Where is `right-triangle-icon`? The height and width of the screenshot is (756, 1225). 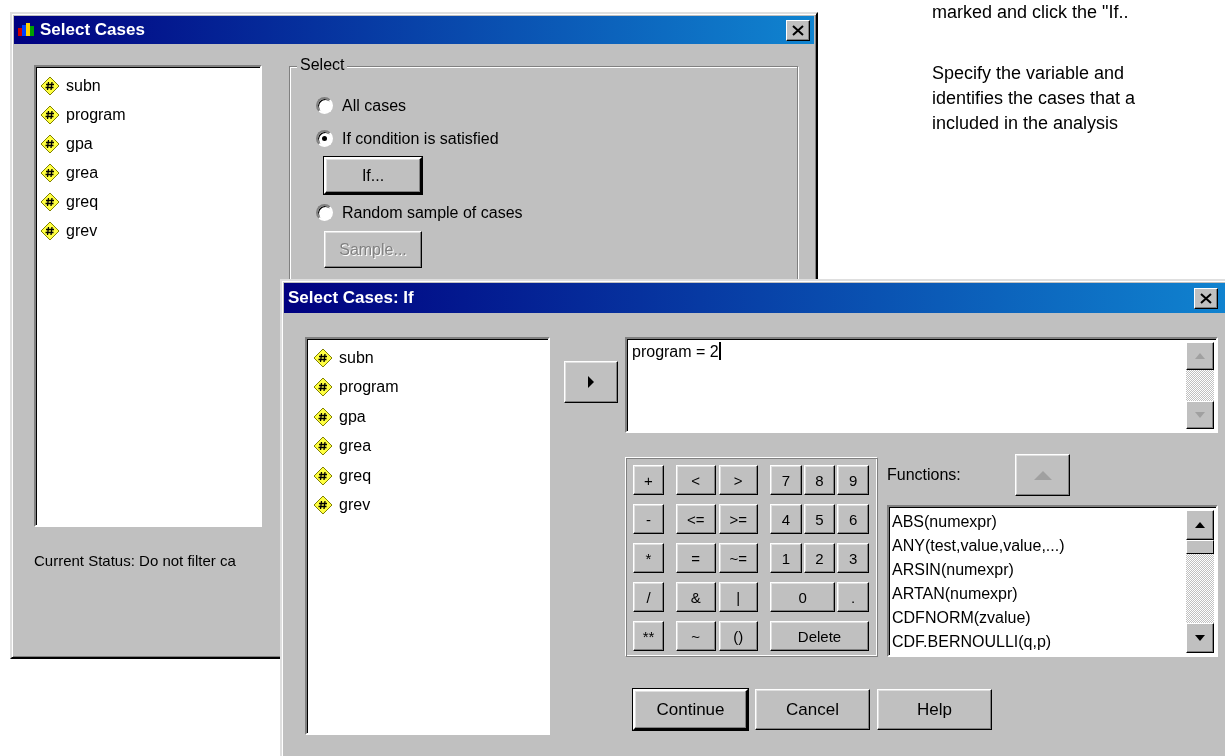 right-triangle-icon is located at coordinates (591, 382).